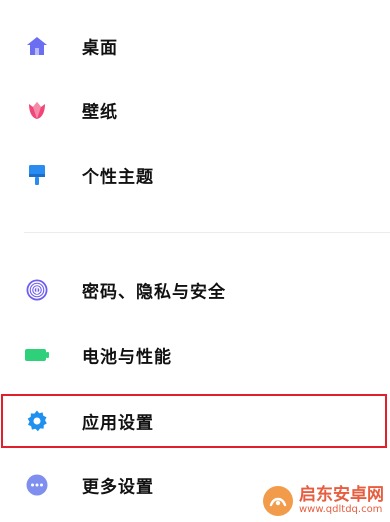  Describe the element at coordinates (195, 175) in the screenshot. I see `settings-item-themes: 个性主题` at that location.